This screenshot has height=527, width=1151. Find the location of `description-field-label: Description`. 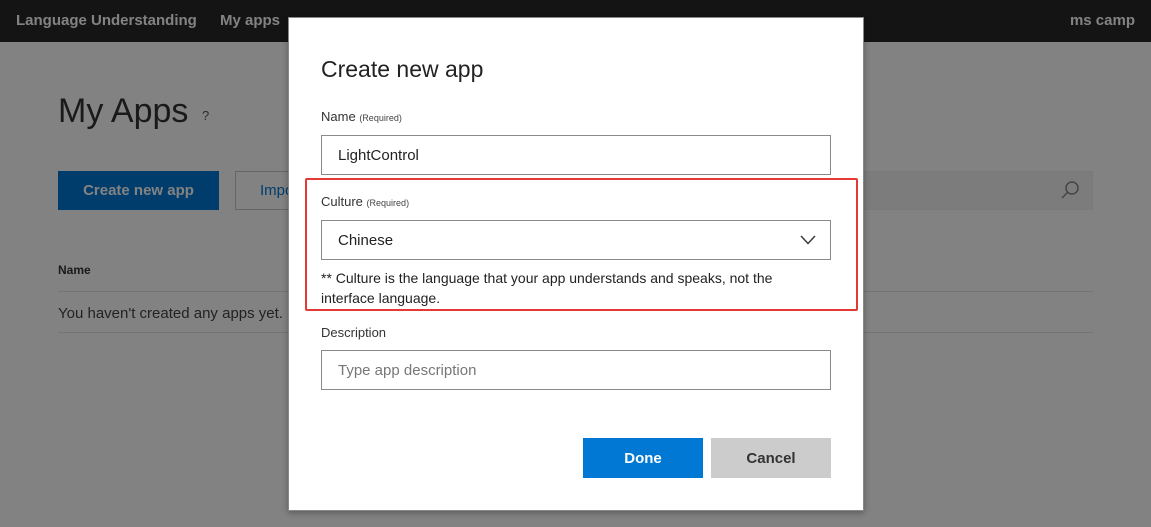

description-field-label: Description is located at coordinates (353, 332).